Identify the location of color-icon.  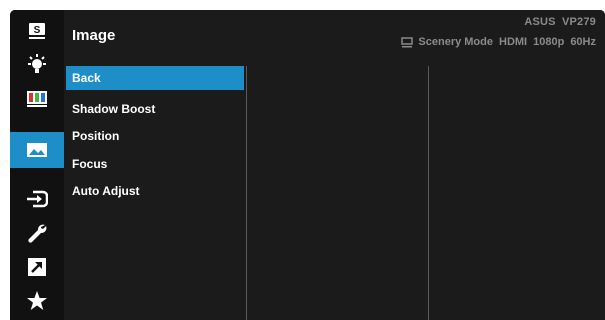
(37, 99).